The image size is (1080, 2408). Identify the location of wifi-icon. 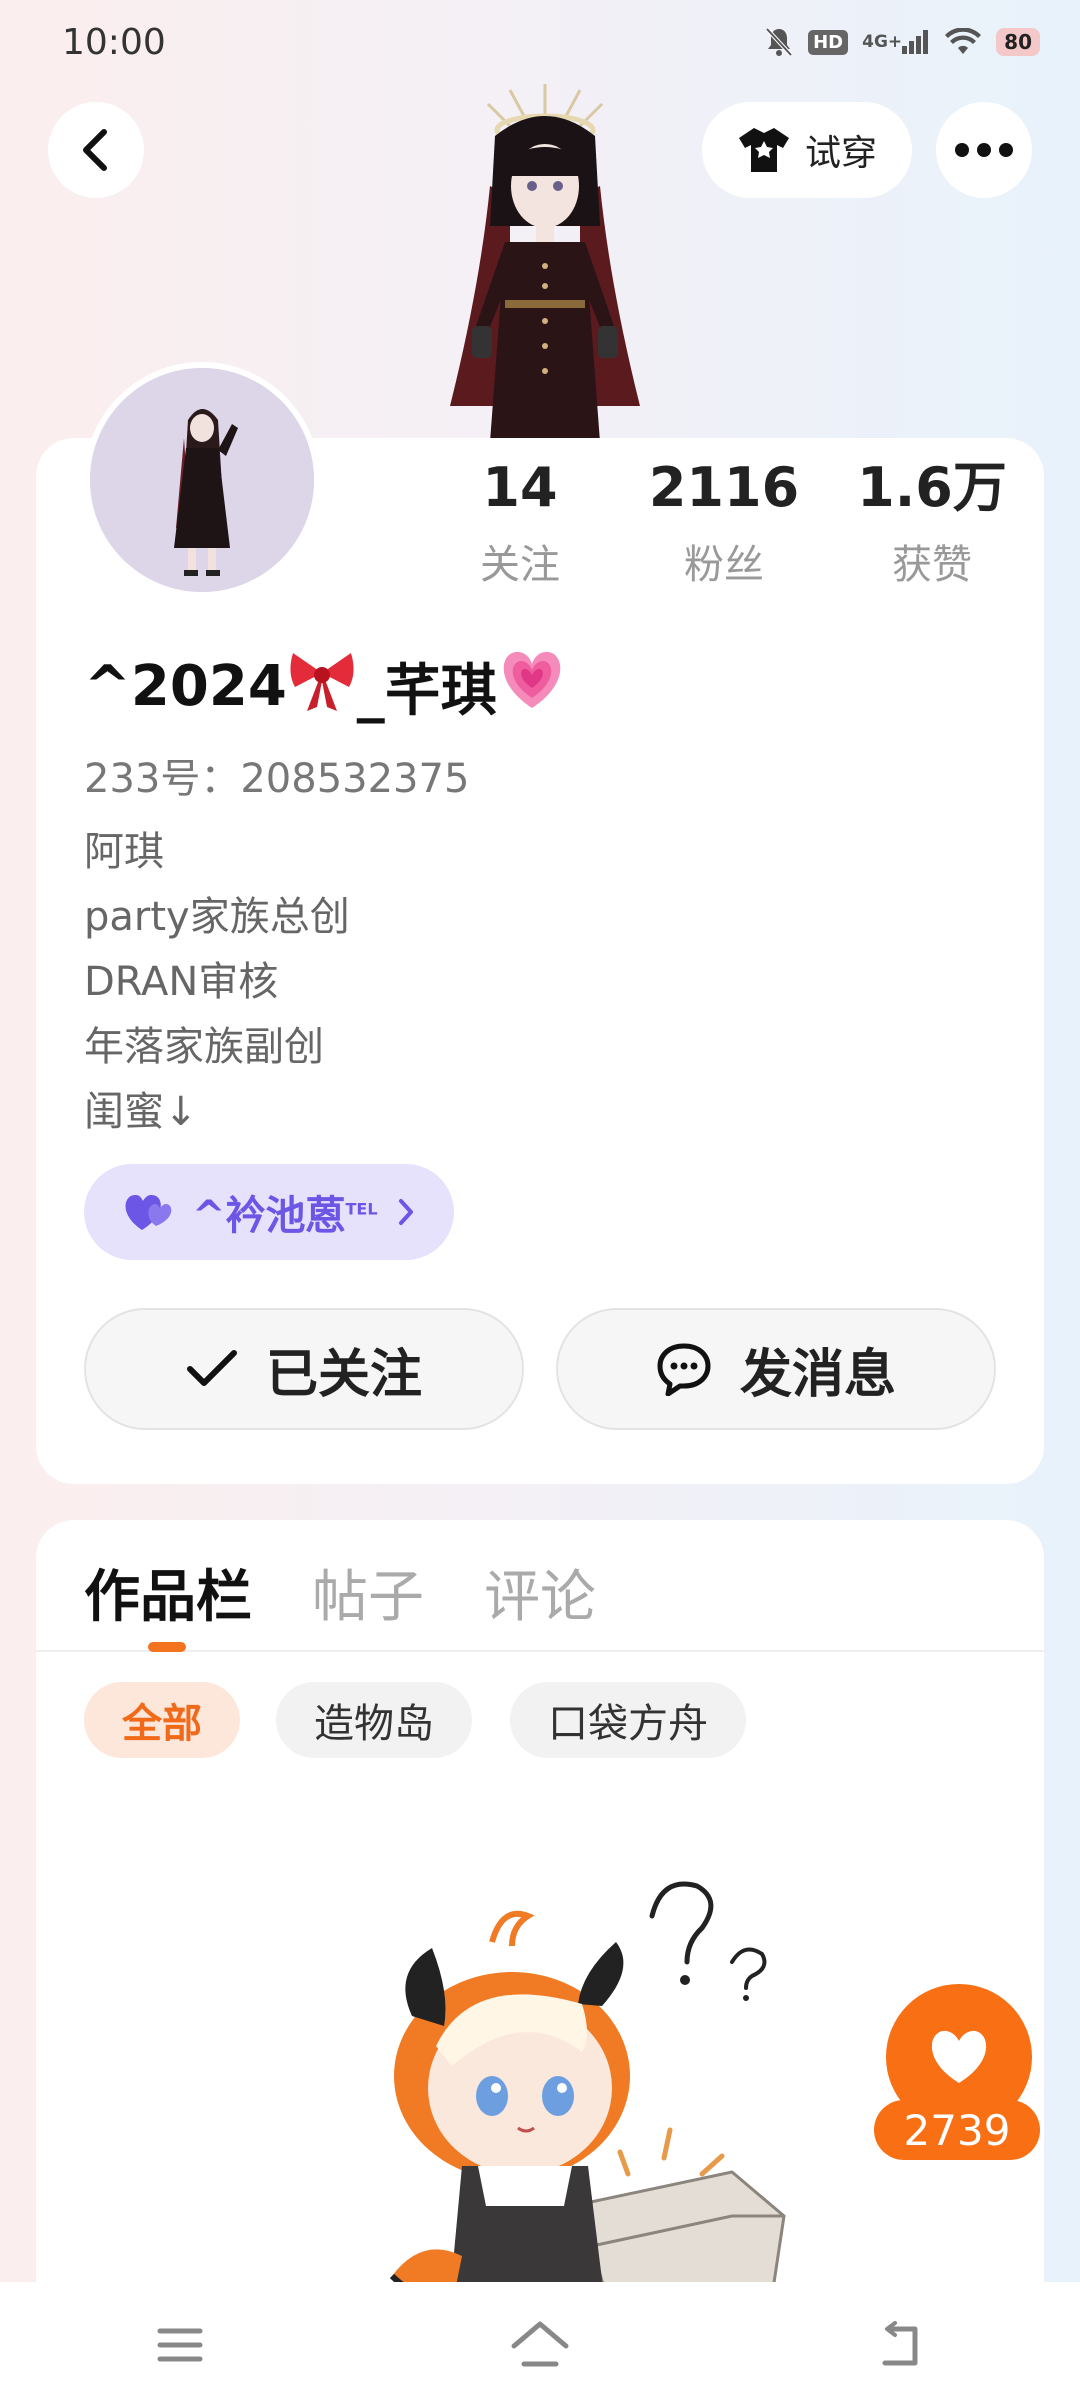
(963, 42).